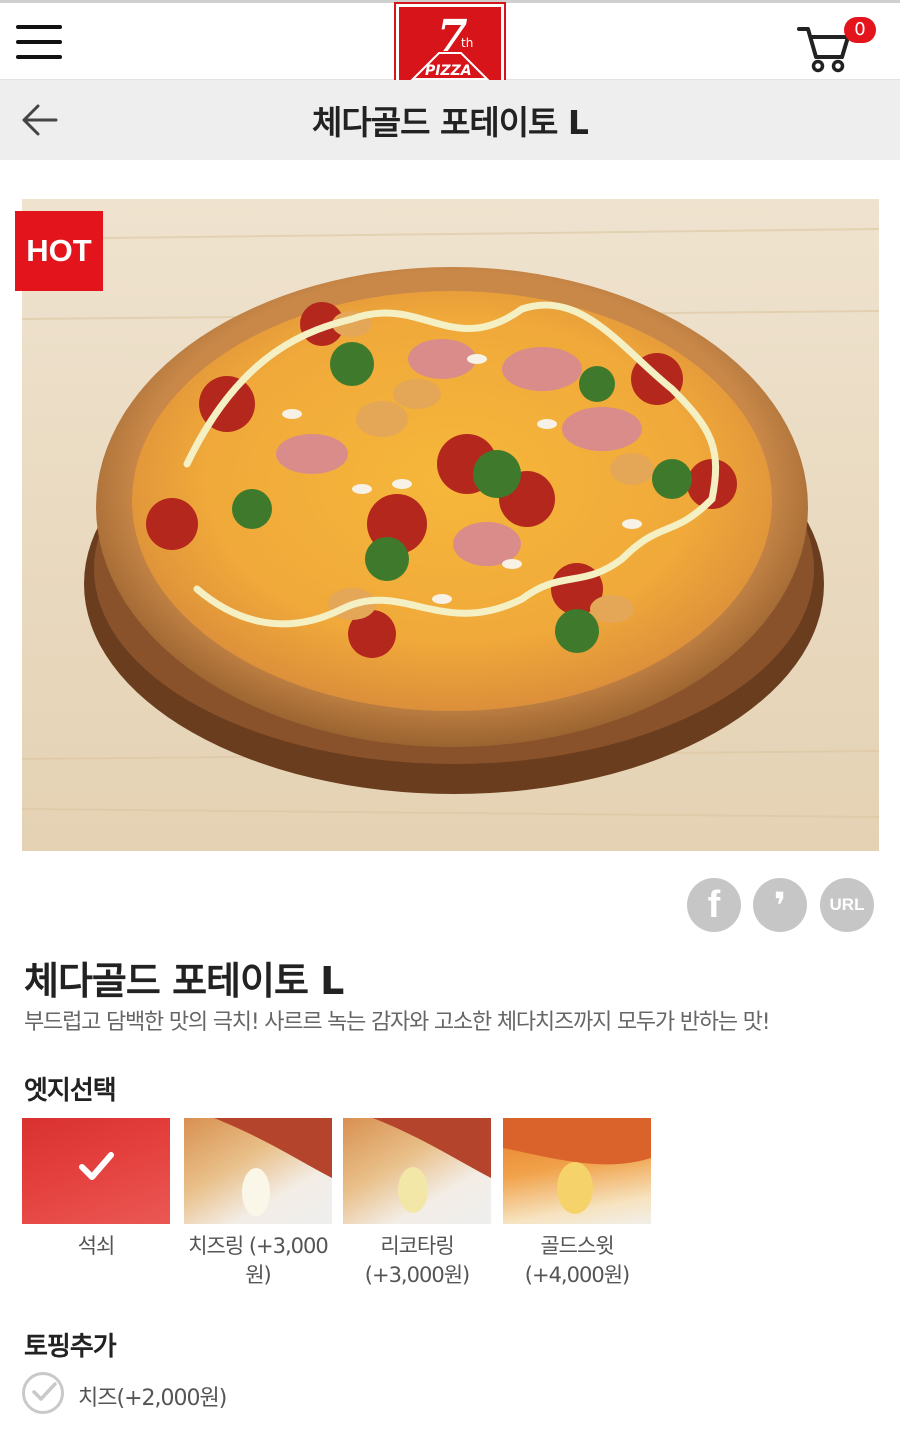 This screenshot has height=1440, width=900. What do you see at coordinates (448, 71) in the screenshot?
I see `svg-text: PIZZA` at bounding box center [448, 71].